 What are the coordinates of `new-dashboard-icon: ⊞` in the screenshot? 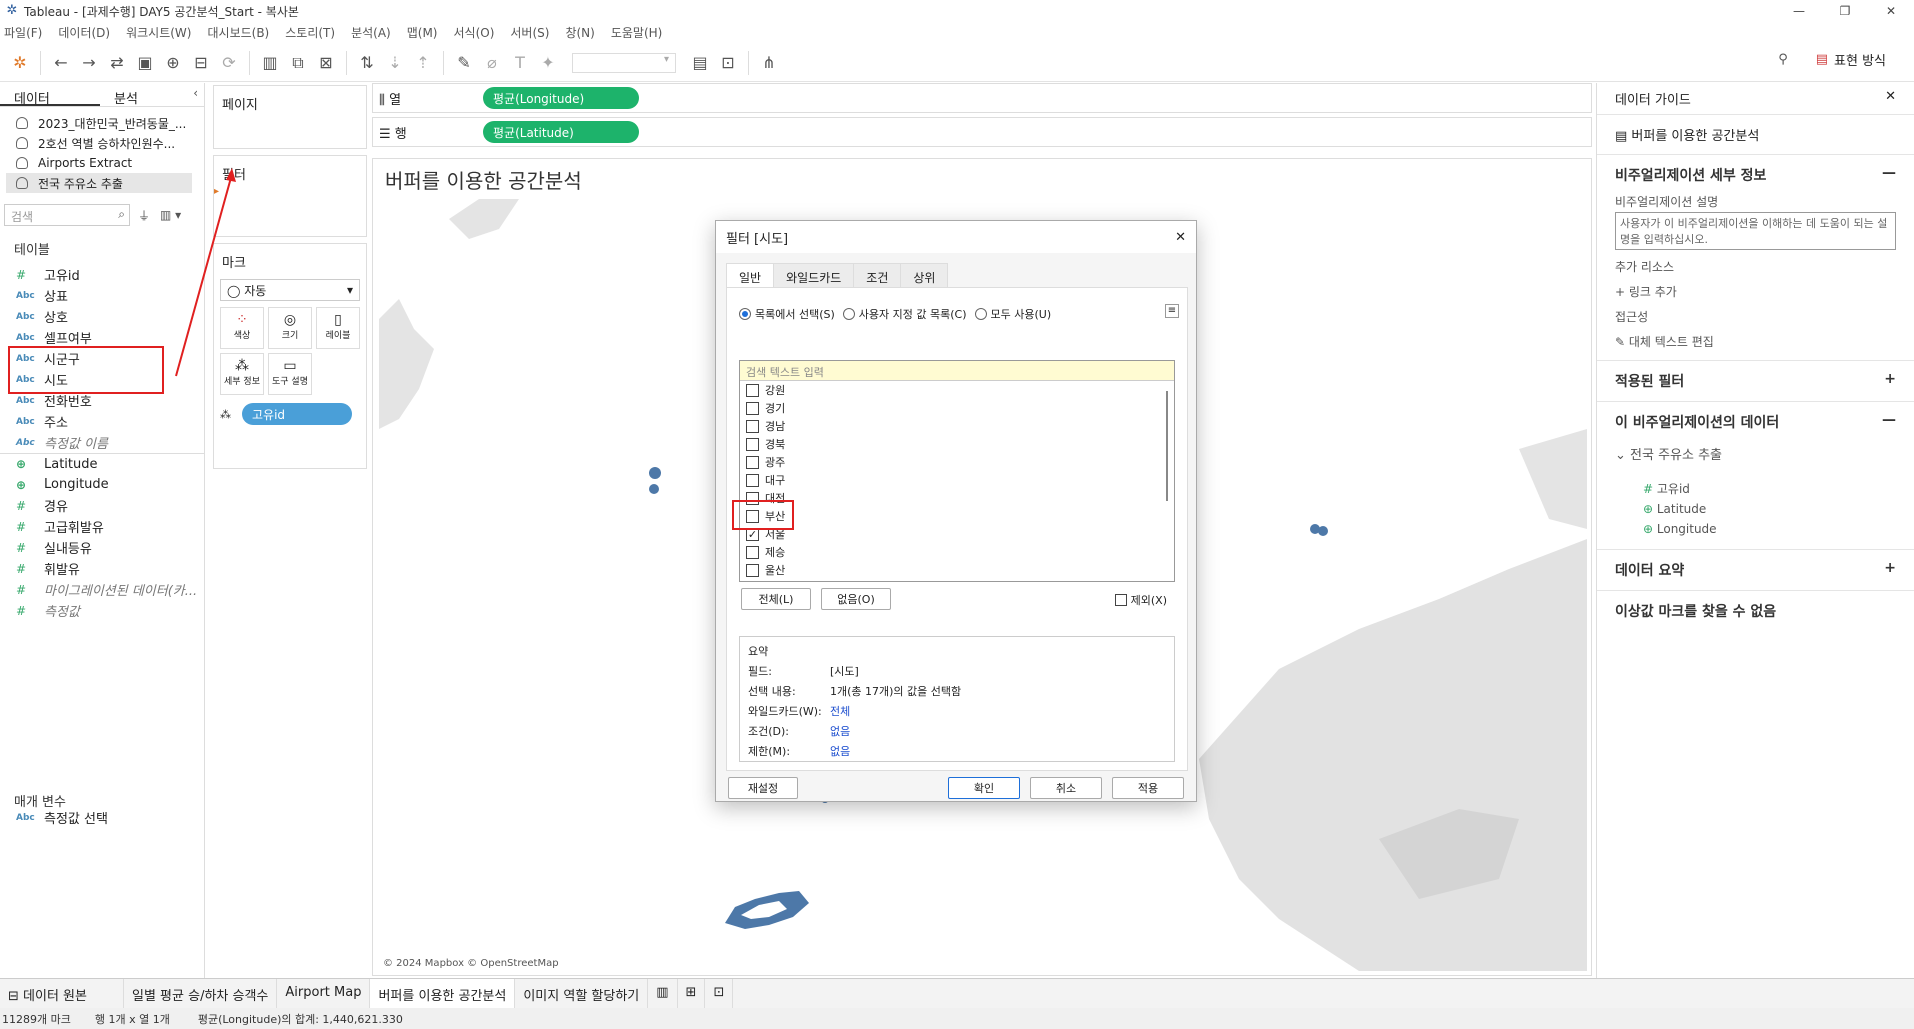 It's located at (692, 993).